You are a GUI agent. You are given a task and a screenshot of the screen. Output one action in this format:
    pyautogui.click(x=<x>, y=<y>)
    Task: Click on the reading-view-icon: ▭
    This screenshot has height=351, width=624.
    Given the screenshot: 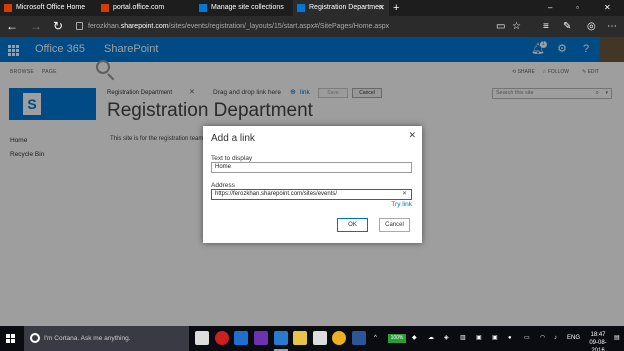 What is the action you would take?
    pyautogui.click(x=500, y=26)
    